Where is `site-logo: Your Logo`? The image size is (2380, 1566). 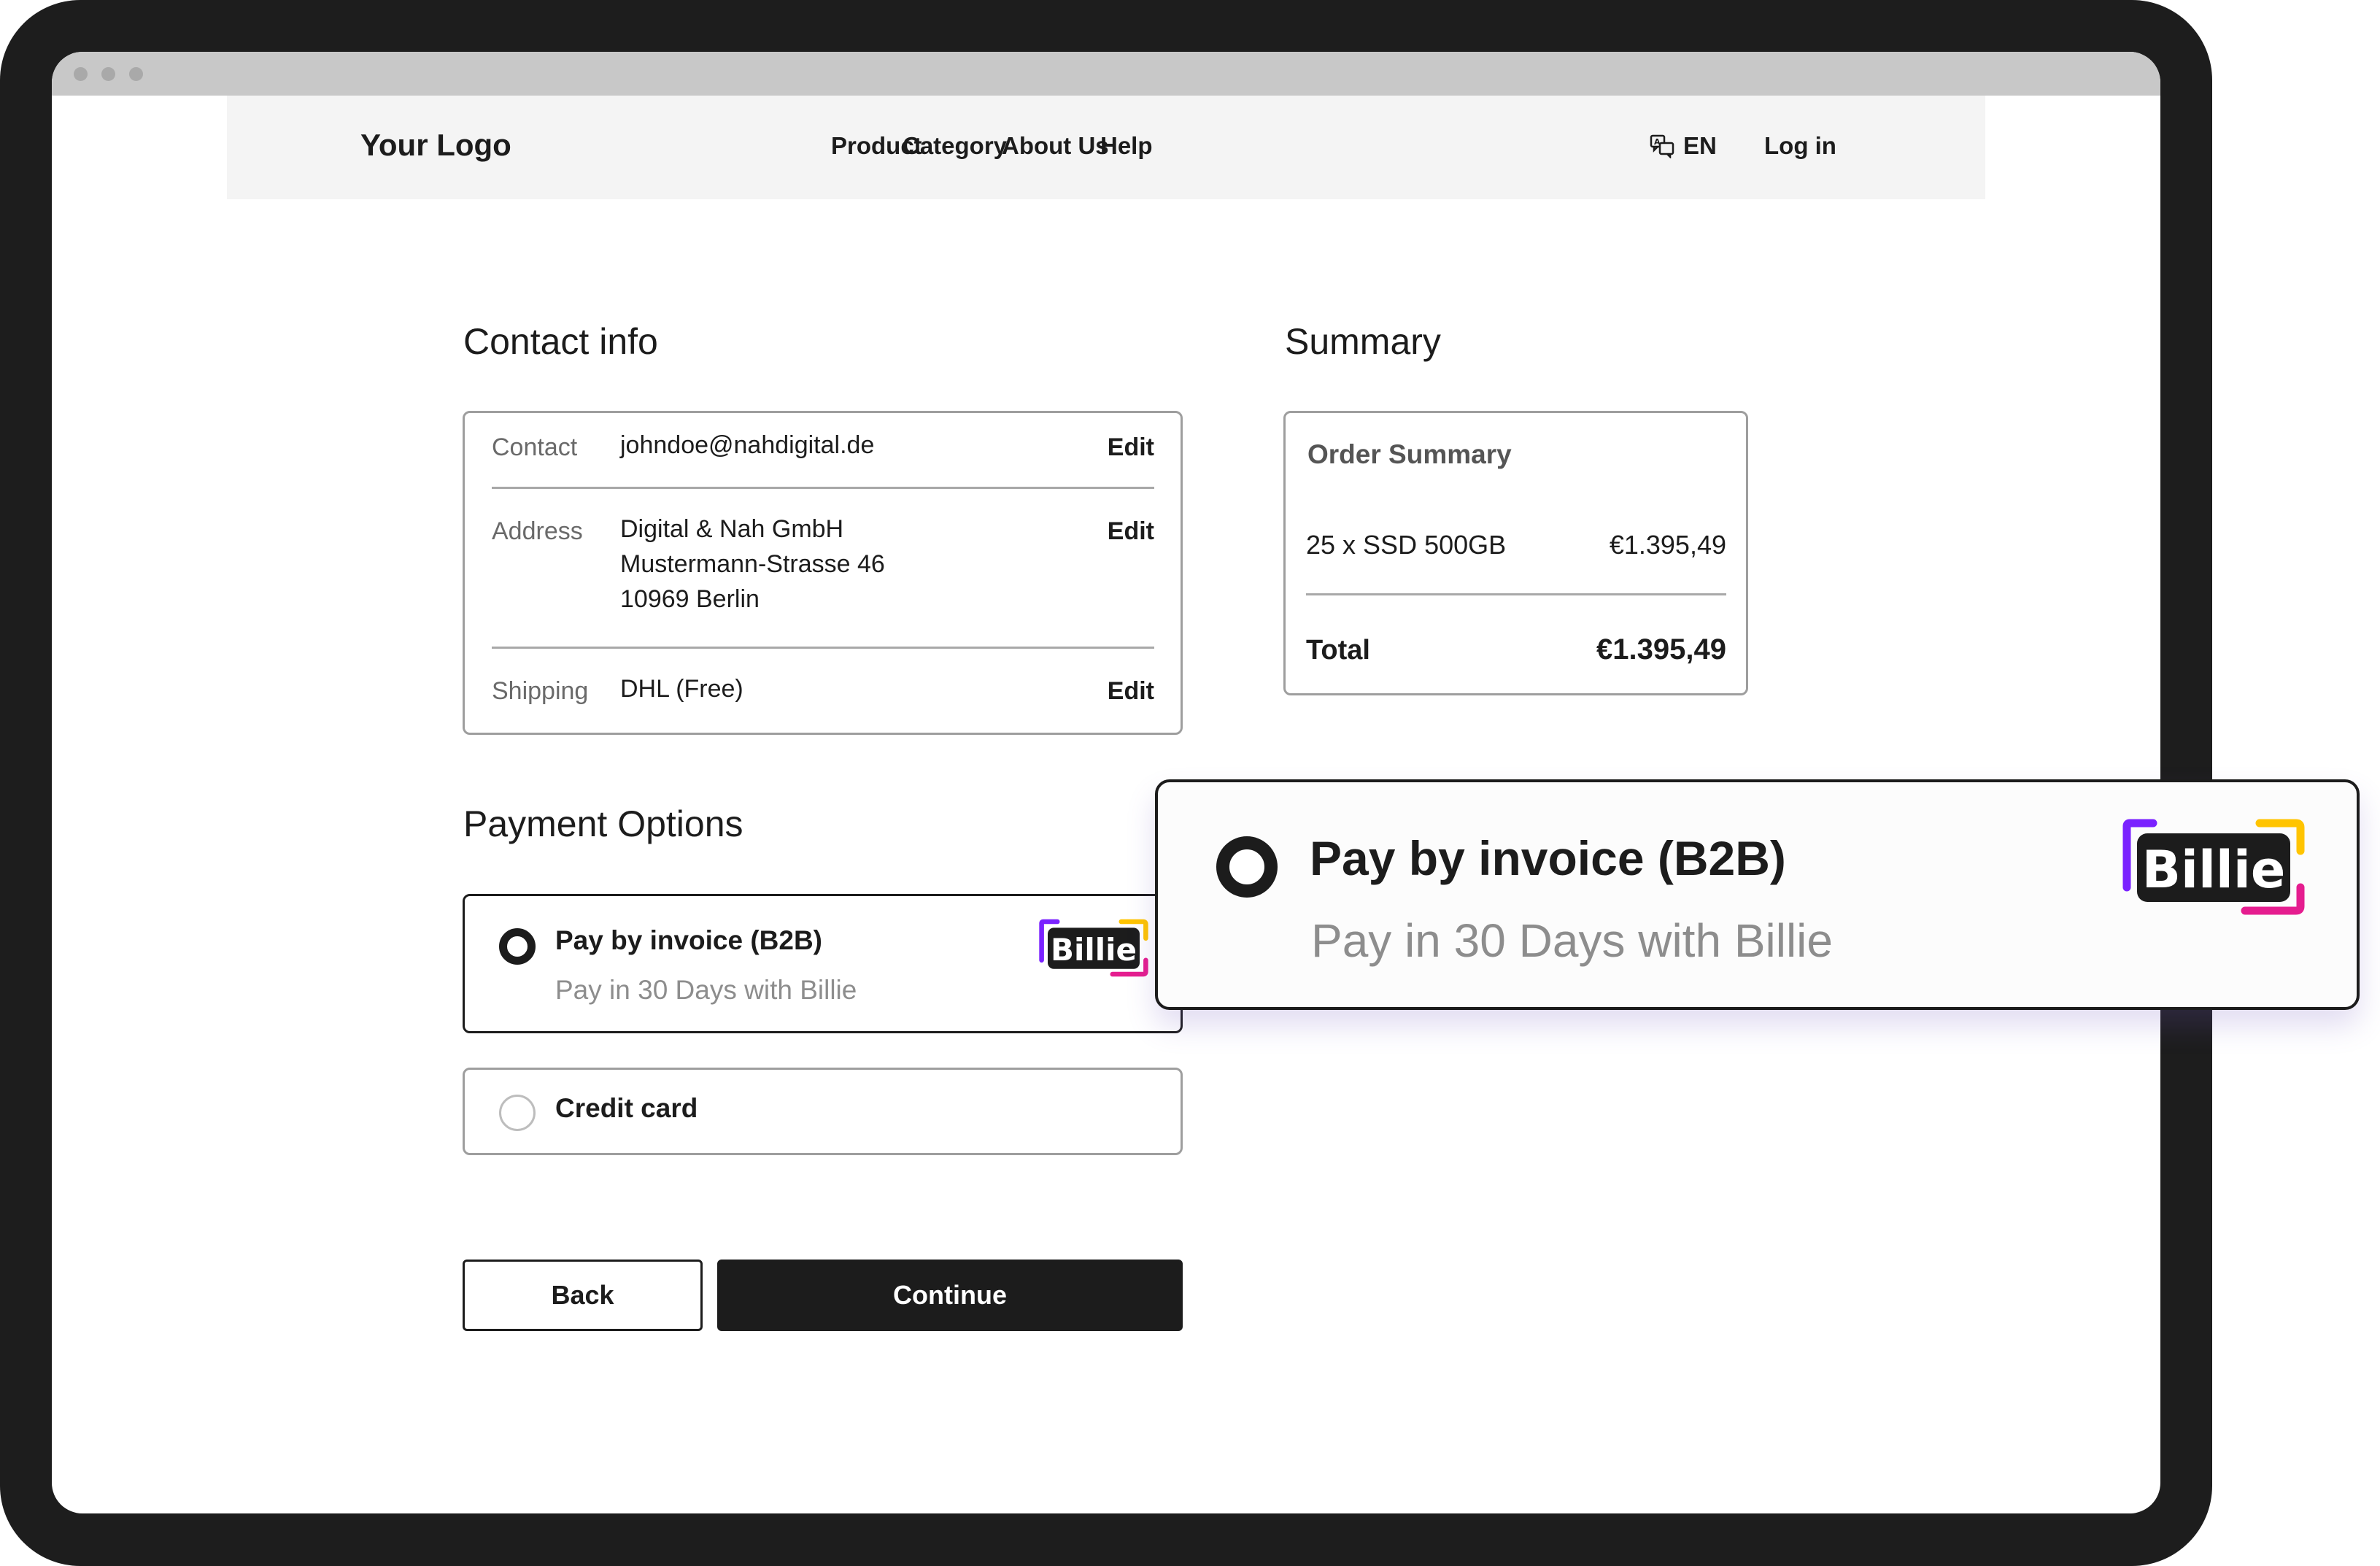
site-logo: Your Logo is located at coordinates (435, 146).